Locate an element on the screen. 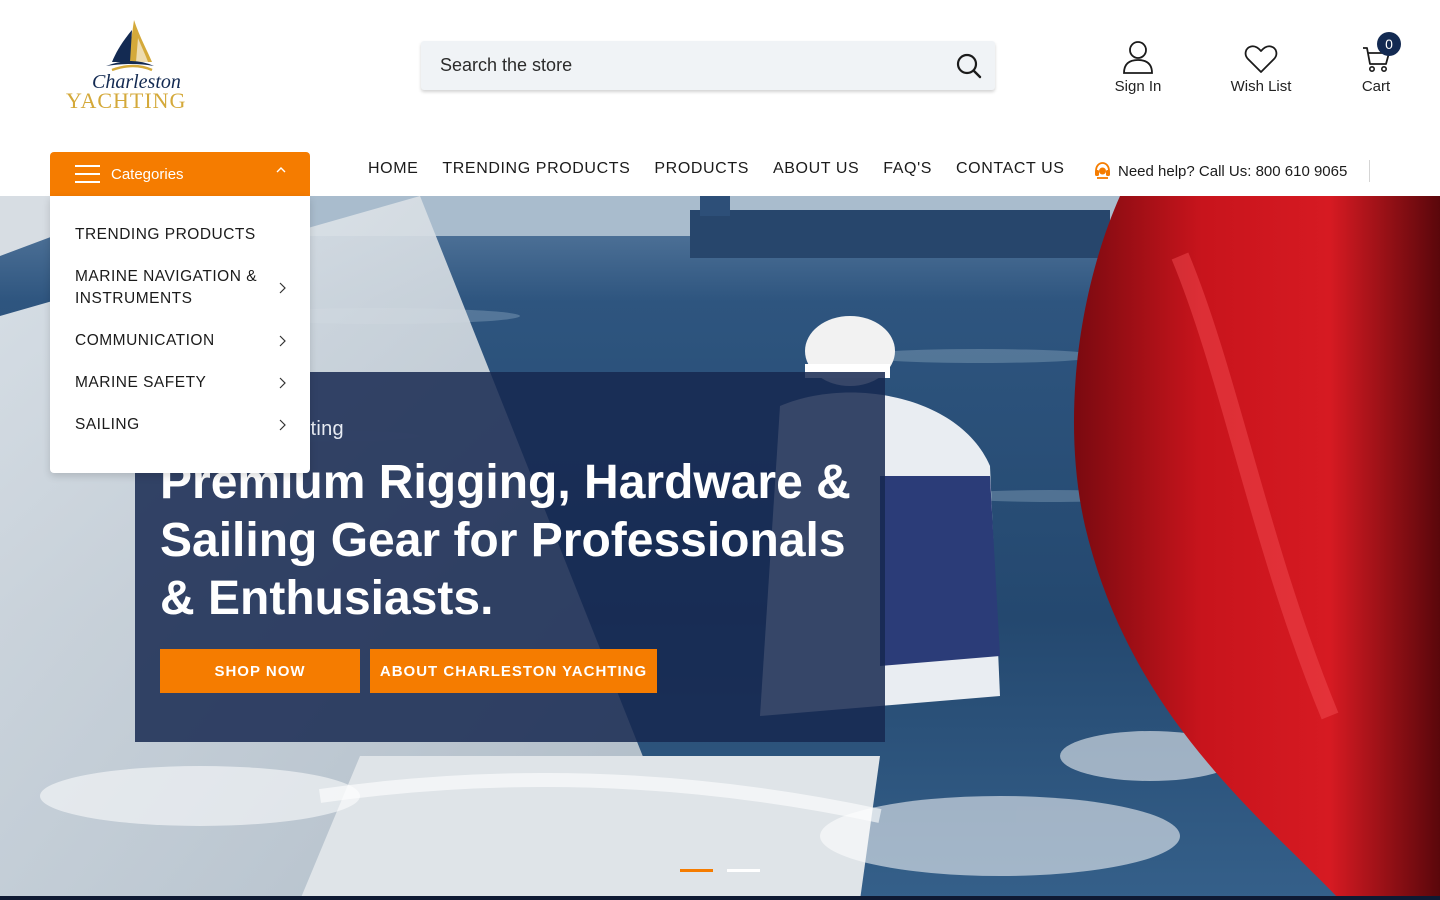 The image size is (1440, 900). nav-about-us: ABOUT US is located at coordinates (816, 169).